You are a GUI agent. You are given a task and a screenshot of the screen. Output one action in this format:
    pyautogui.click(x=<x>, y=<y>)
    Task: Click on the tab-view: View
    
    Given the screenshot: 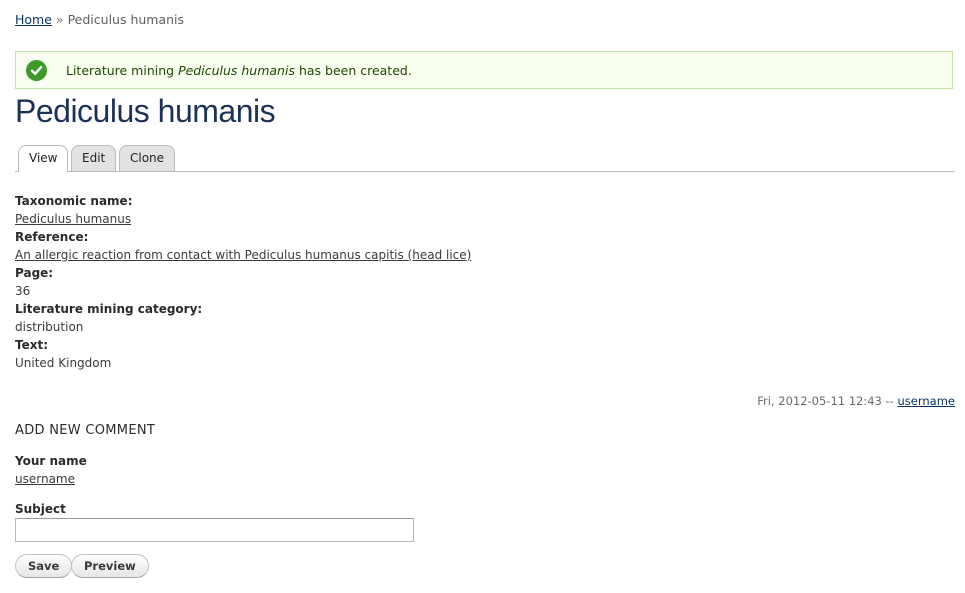 What is the action you would take?
    pyautogui.click(x=43, y=158)
    